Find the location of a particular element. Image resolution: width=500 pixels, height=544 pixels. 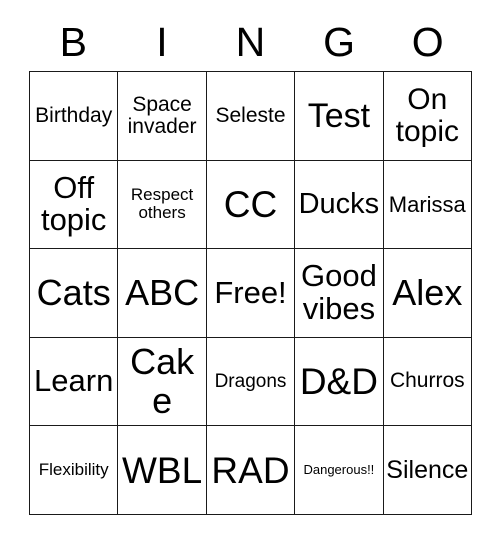

bingo-cell-label: Respect others is located at coordinates (162, 204).